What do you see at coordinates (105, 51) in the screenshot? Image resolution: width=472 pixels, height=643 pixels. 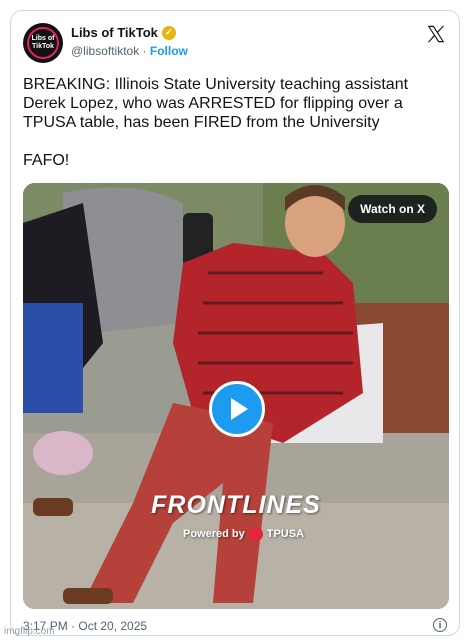 I see `author-handle: @libsoftiktok` at bounding box center [105, 51].